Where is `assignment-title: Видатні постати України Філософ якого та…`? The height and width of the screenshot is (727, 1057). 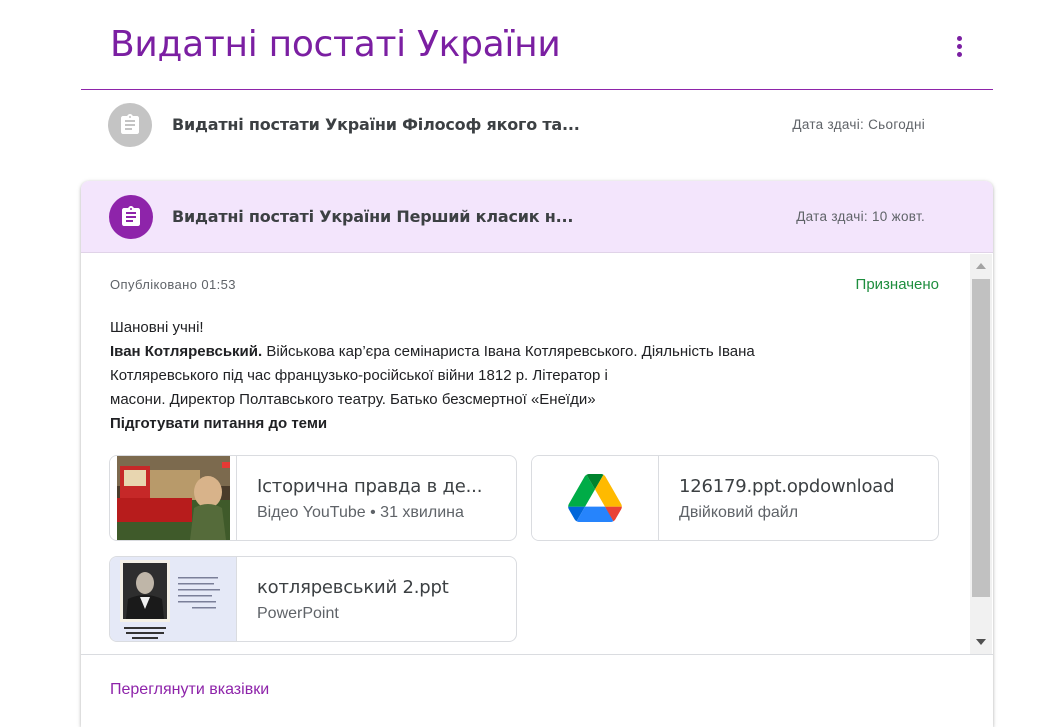 assignment-title: Видатні постати України Філософ якого та… is located at coordinates (376, 124).